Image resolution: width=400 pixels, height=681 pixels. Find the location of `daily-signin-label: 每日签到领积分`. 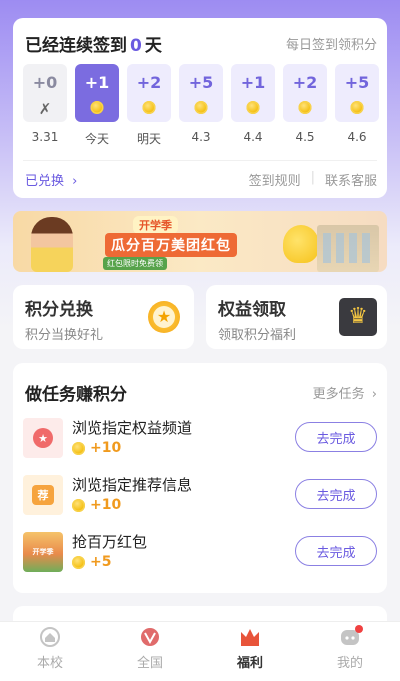

daily-signin-label: 每日签到领积分 is located at coordinates (331, 45).